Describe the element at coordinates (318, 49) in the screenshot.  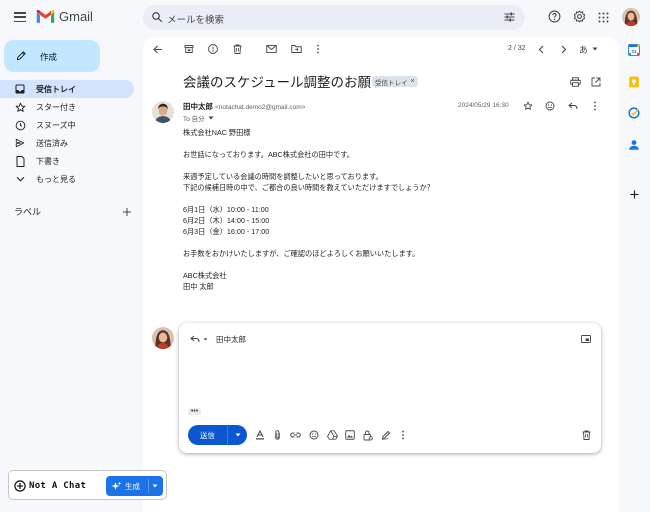
I see `more-vertical-icon` at that location.